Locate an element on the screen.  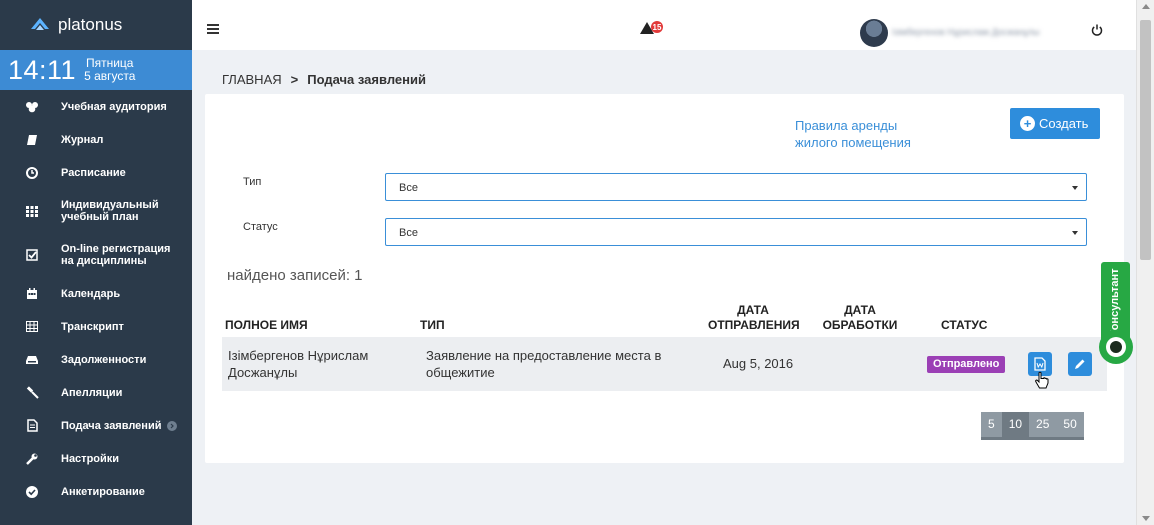
sidebar-item-label: Настройки is located at coordinates (90, 458).